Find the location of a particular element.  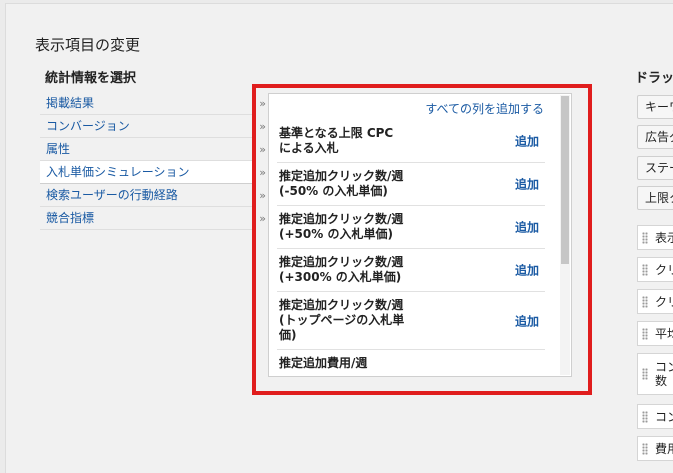

dialog-title: 表示項目の変更 is located at coordinates (88, 45).